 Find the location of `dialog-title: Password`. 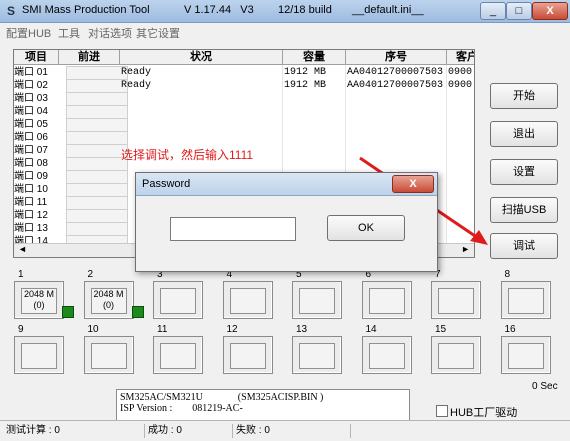

dialog-title: Password is located at coordinates (166, 184).